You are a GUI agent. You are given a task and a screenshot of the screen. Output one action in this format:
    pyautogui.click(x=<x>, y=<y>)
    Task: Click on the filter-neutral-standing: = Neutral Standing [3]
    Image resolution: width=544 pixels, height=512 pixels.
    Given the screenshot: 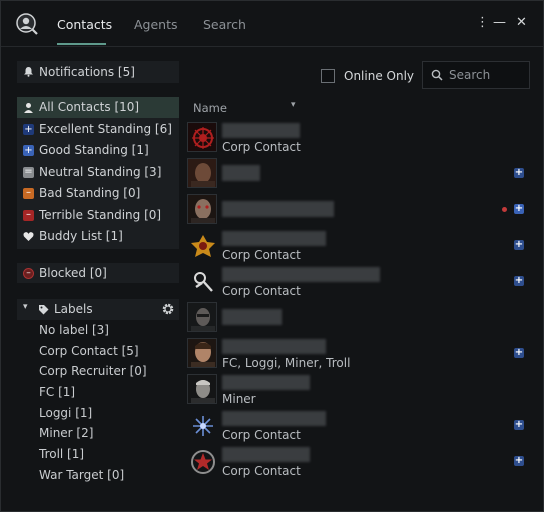 What is the action you would take?
    pyautogui.click(x=98, y=172)
    